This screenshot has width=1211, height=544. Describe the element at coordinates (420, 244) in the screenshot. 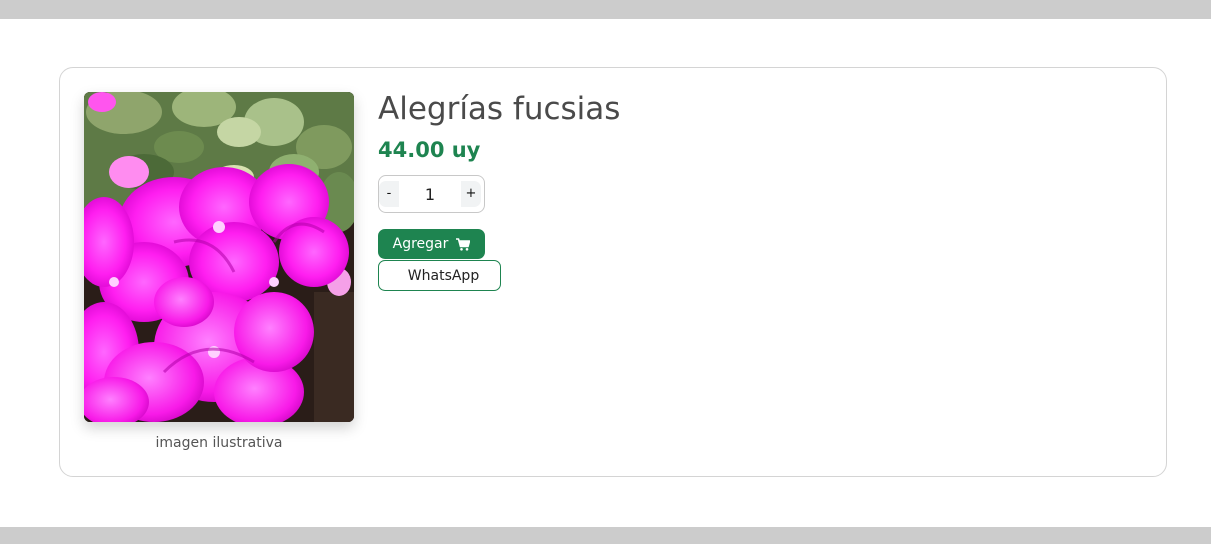

I see `add-to-cart-label: Agregar` at that location.